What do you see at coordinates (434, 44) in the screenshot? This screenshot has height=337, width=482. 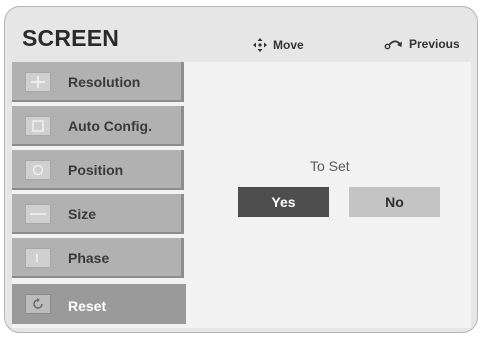 I see `previous-hint-label: Previous` at bounding box center [434, 44].